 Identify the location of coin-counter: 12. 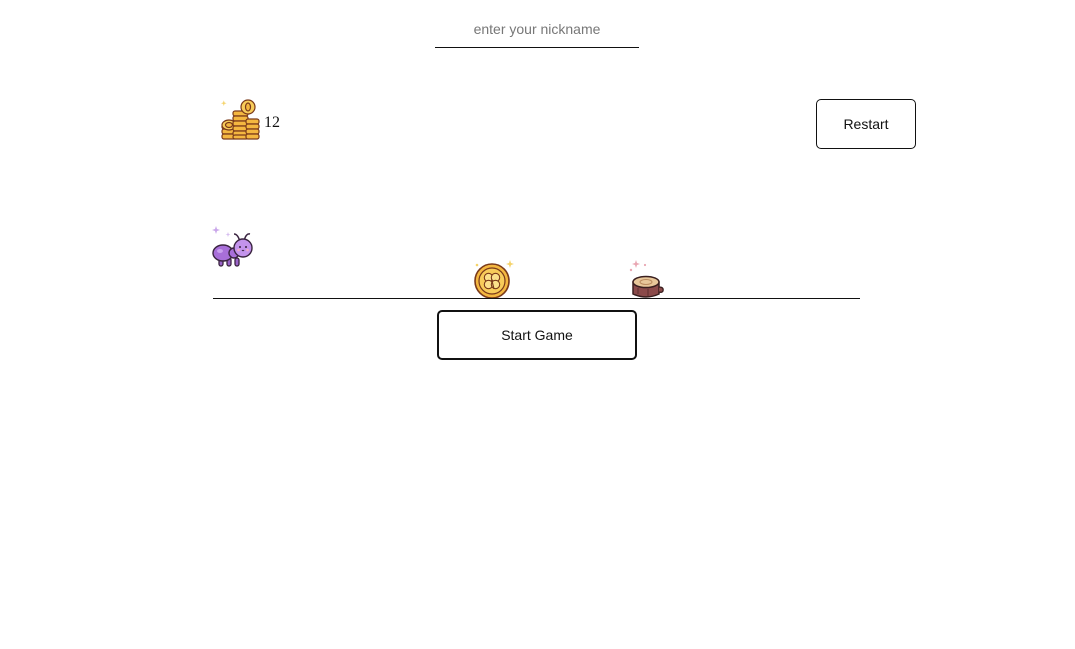
(250, 120).